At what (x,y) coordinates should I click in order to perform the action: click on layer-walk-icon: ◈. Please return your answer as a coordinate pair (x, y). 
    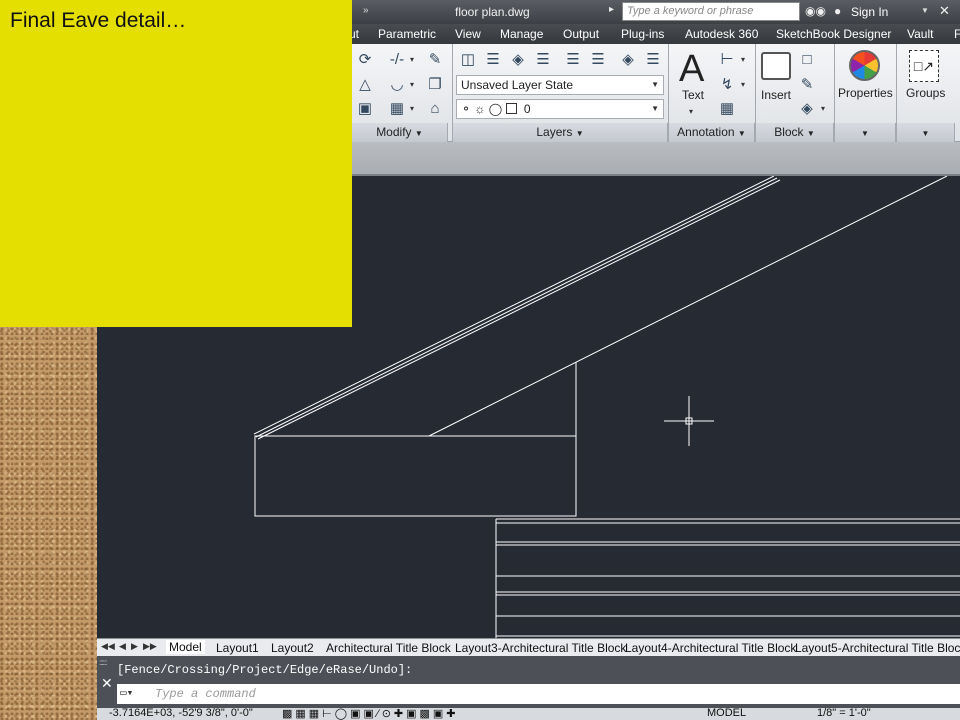
    Looking at the image, I should click on (628, 60).